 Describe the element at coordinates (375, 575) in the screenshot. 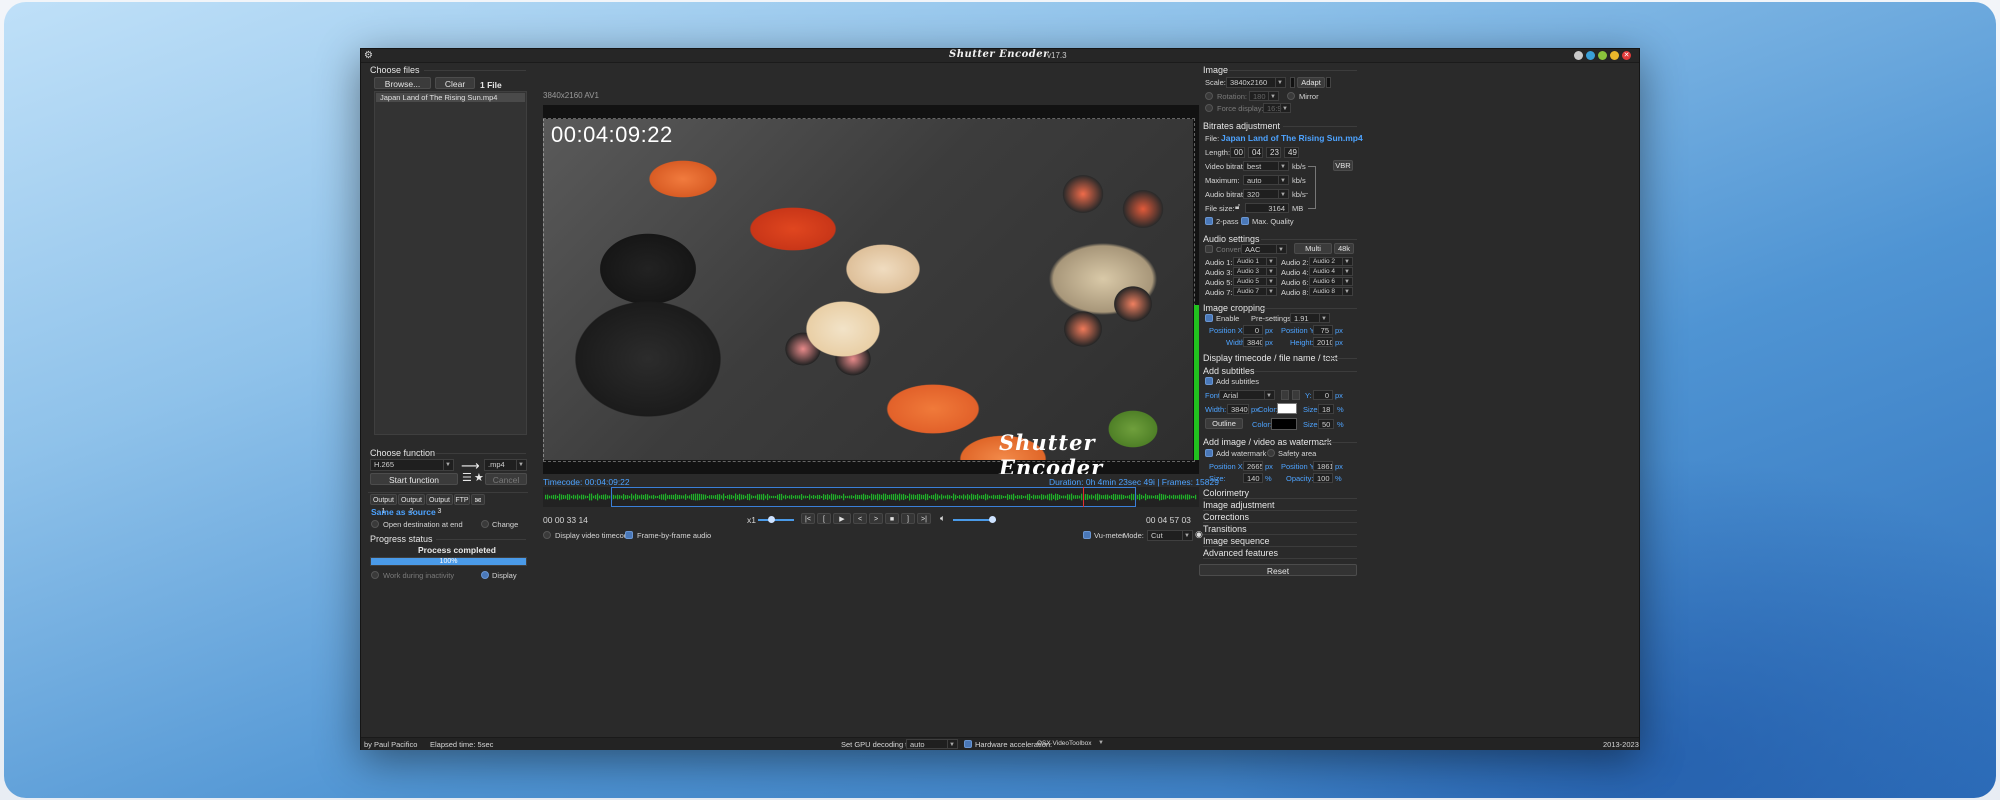

I see `work-inactivity-checkbox` at that location.